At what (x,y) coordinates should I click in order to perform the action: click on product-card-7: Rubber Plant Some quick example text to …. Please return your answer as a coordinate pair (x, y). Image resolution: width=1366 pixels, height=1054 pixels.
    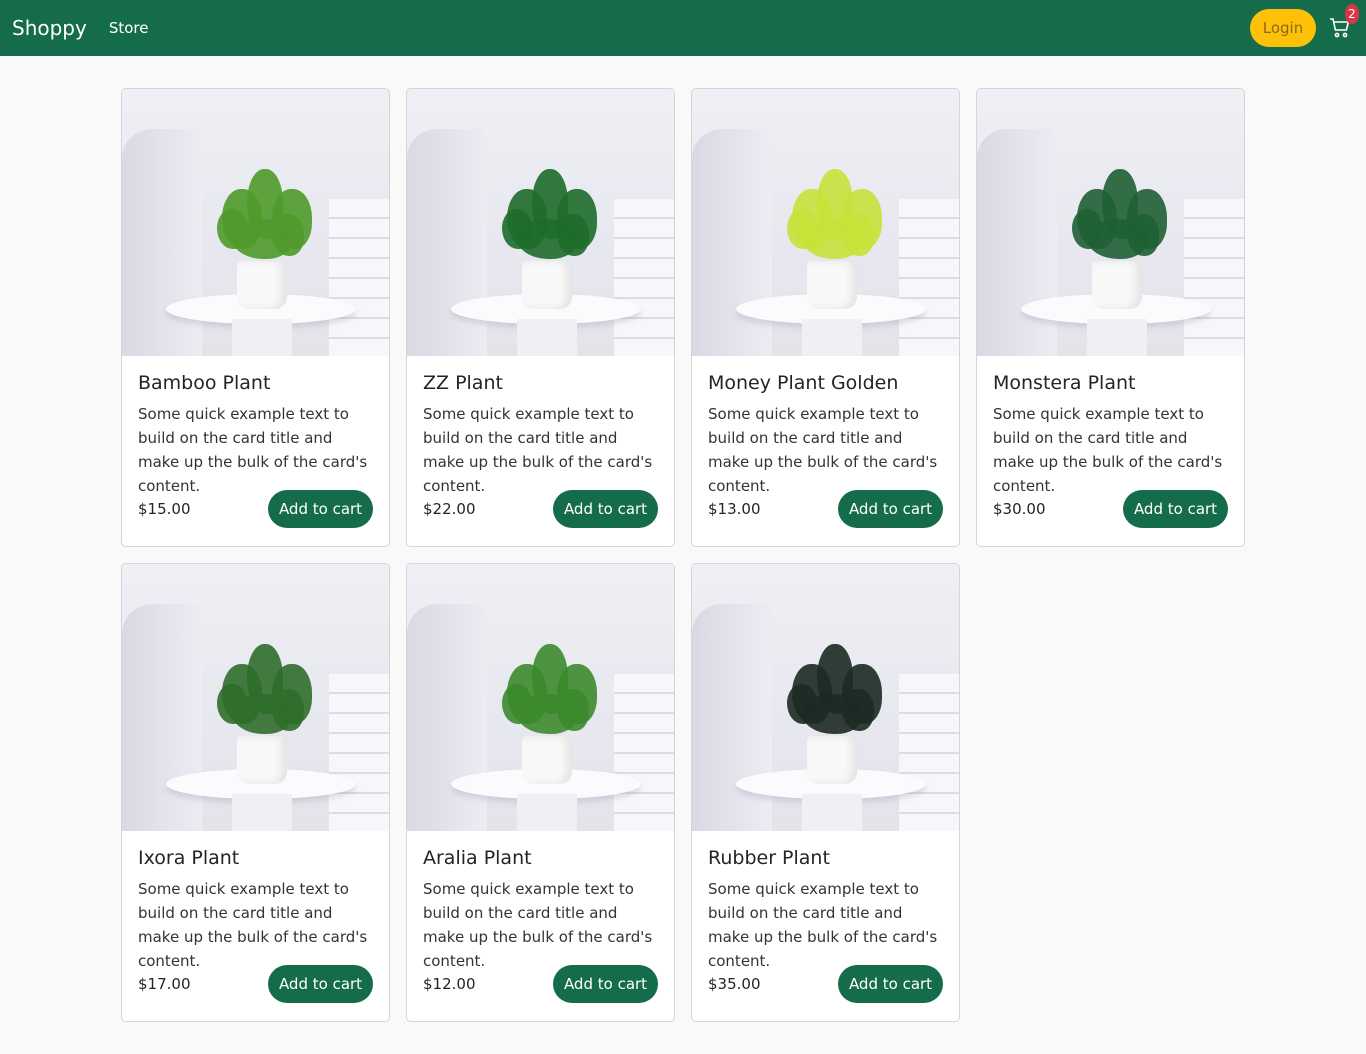
    Looking at the image, I should click on (825, 792).